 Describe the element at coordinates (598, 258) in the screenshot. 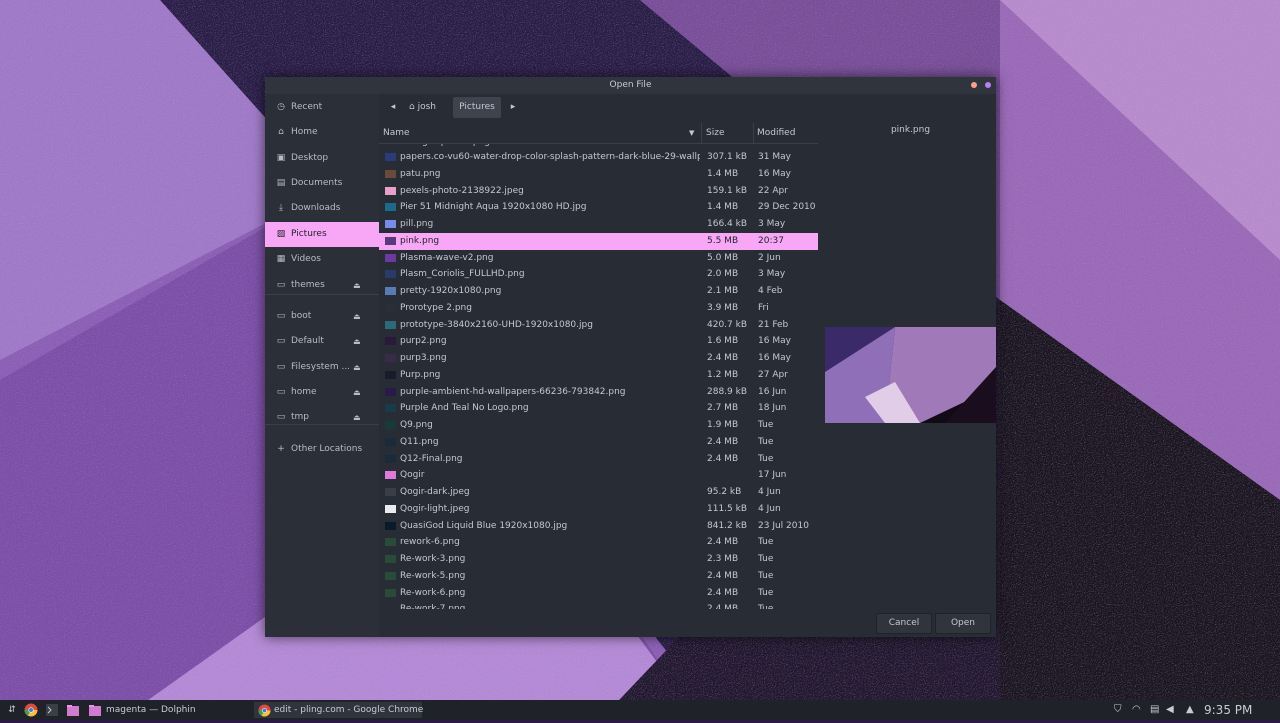

I see `table-row: Plasma-wave-v2.png 5.0 MB 2 Jun` at that location.